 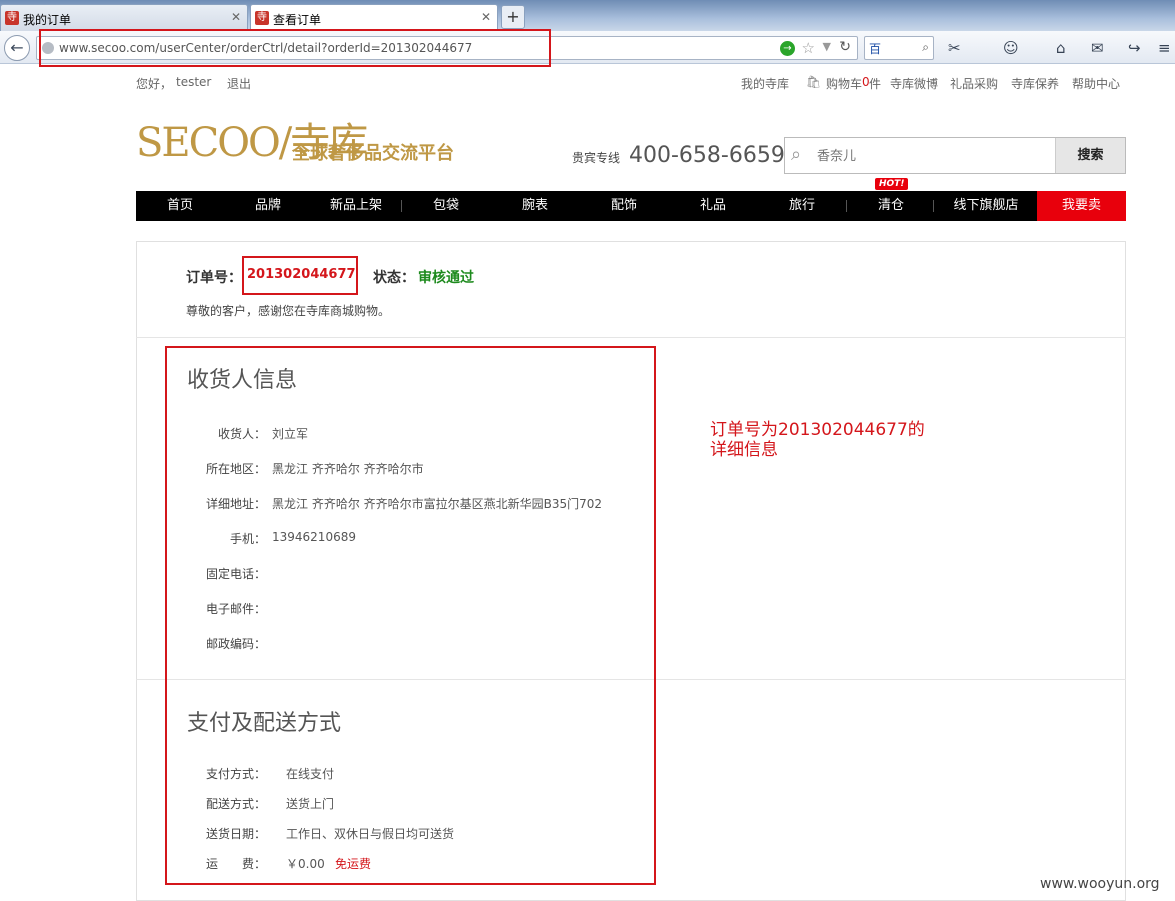 What do you see at coordinates (1164, 48) in the screenshot?
I see `menu-icon: ≡` at bounding box center [1164, 48].